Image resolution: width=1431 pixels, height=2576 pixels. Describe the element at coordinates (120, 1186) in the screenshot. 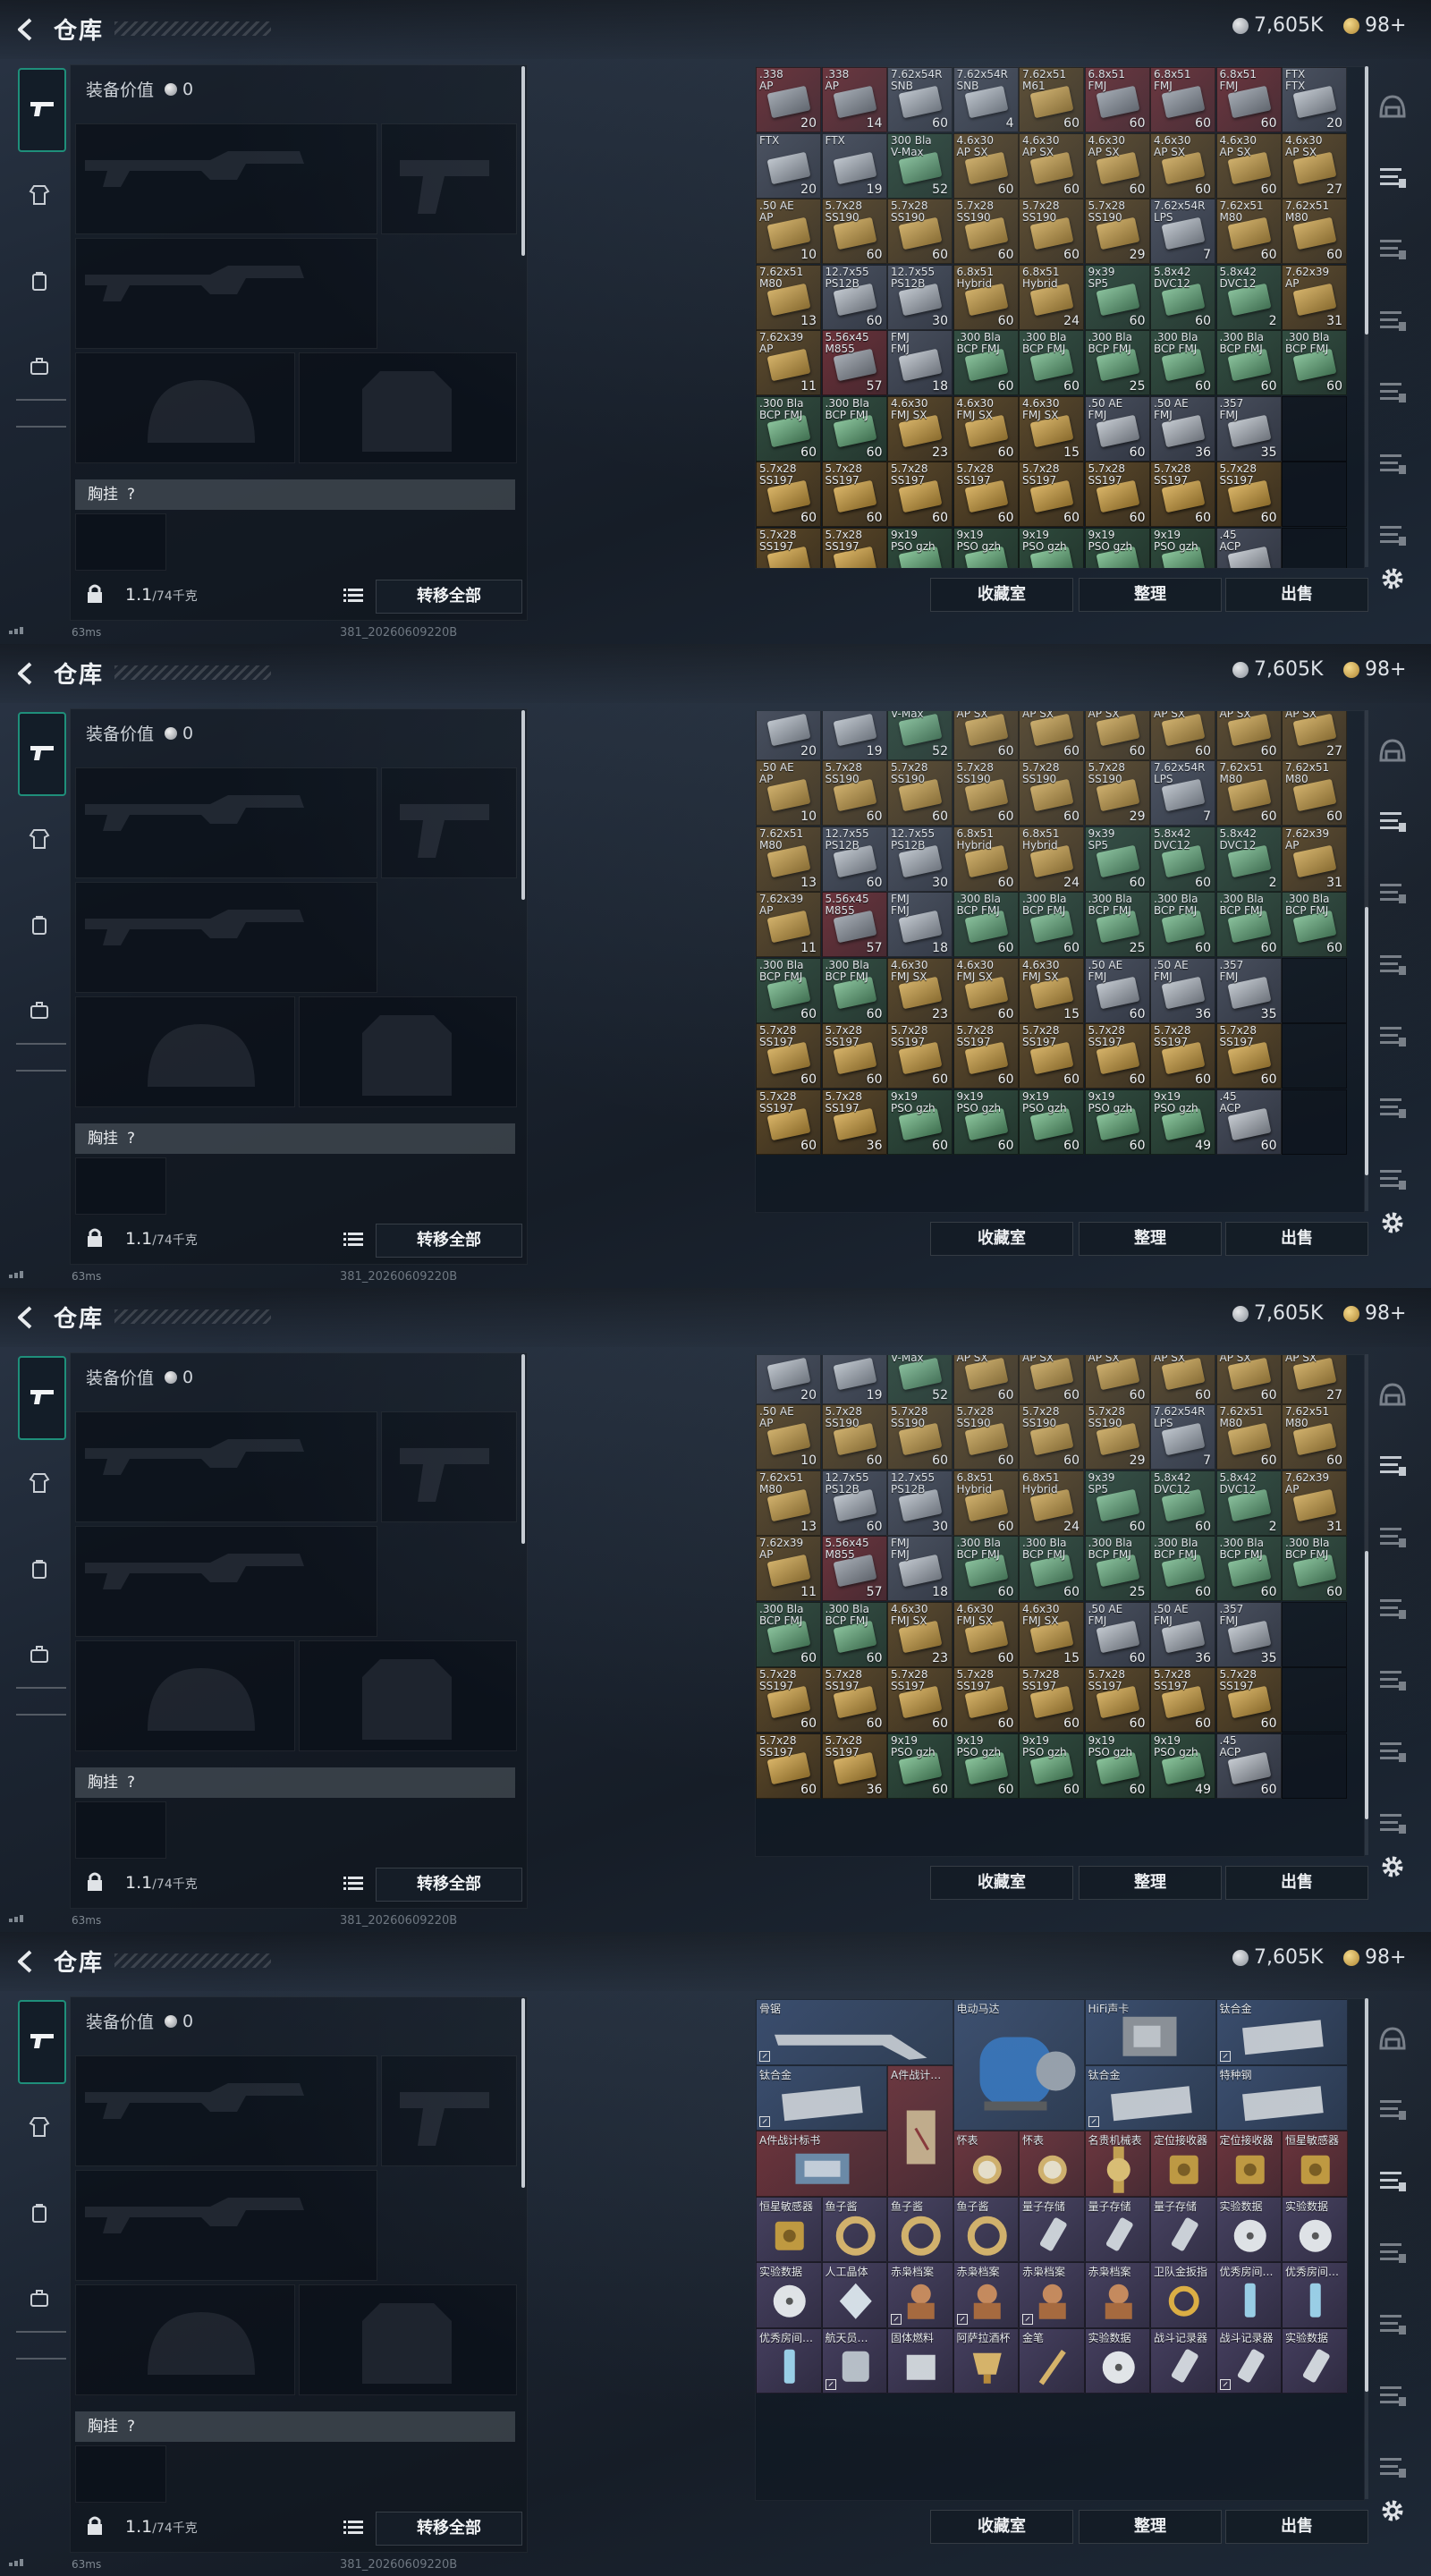

I see `chest-rig-slot` at that location.